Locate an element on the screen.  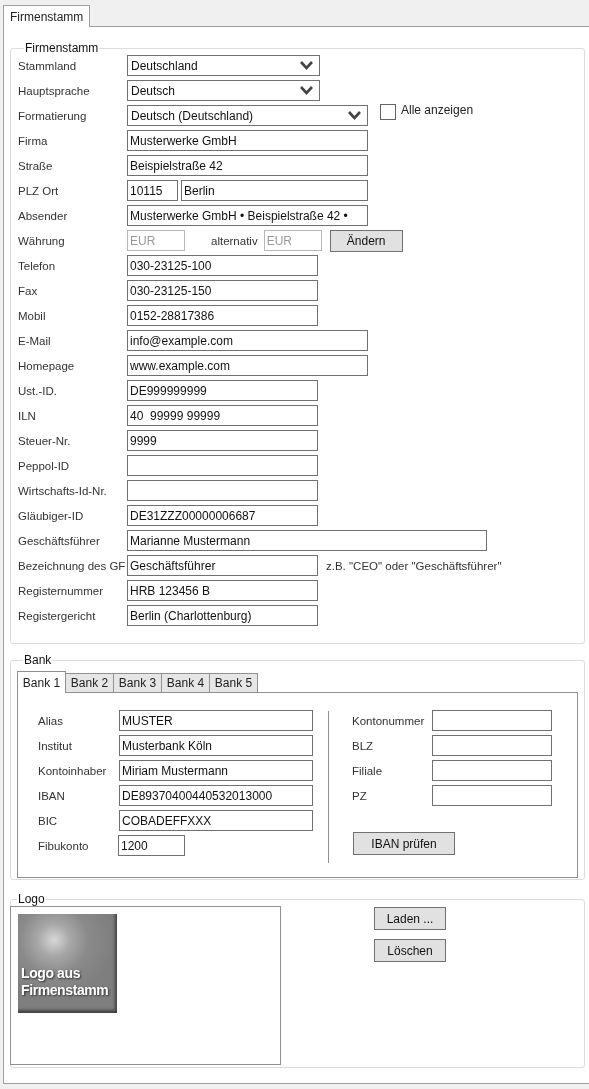
tab: Bank 1 is located at coordinates (41, 682).